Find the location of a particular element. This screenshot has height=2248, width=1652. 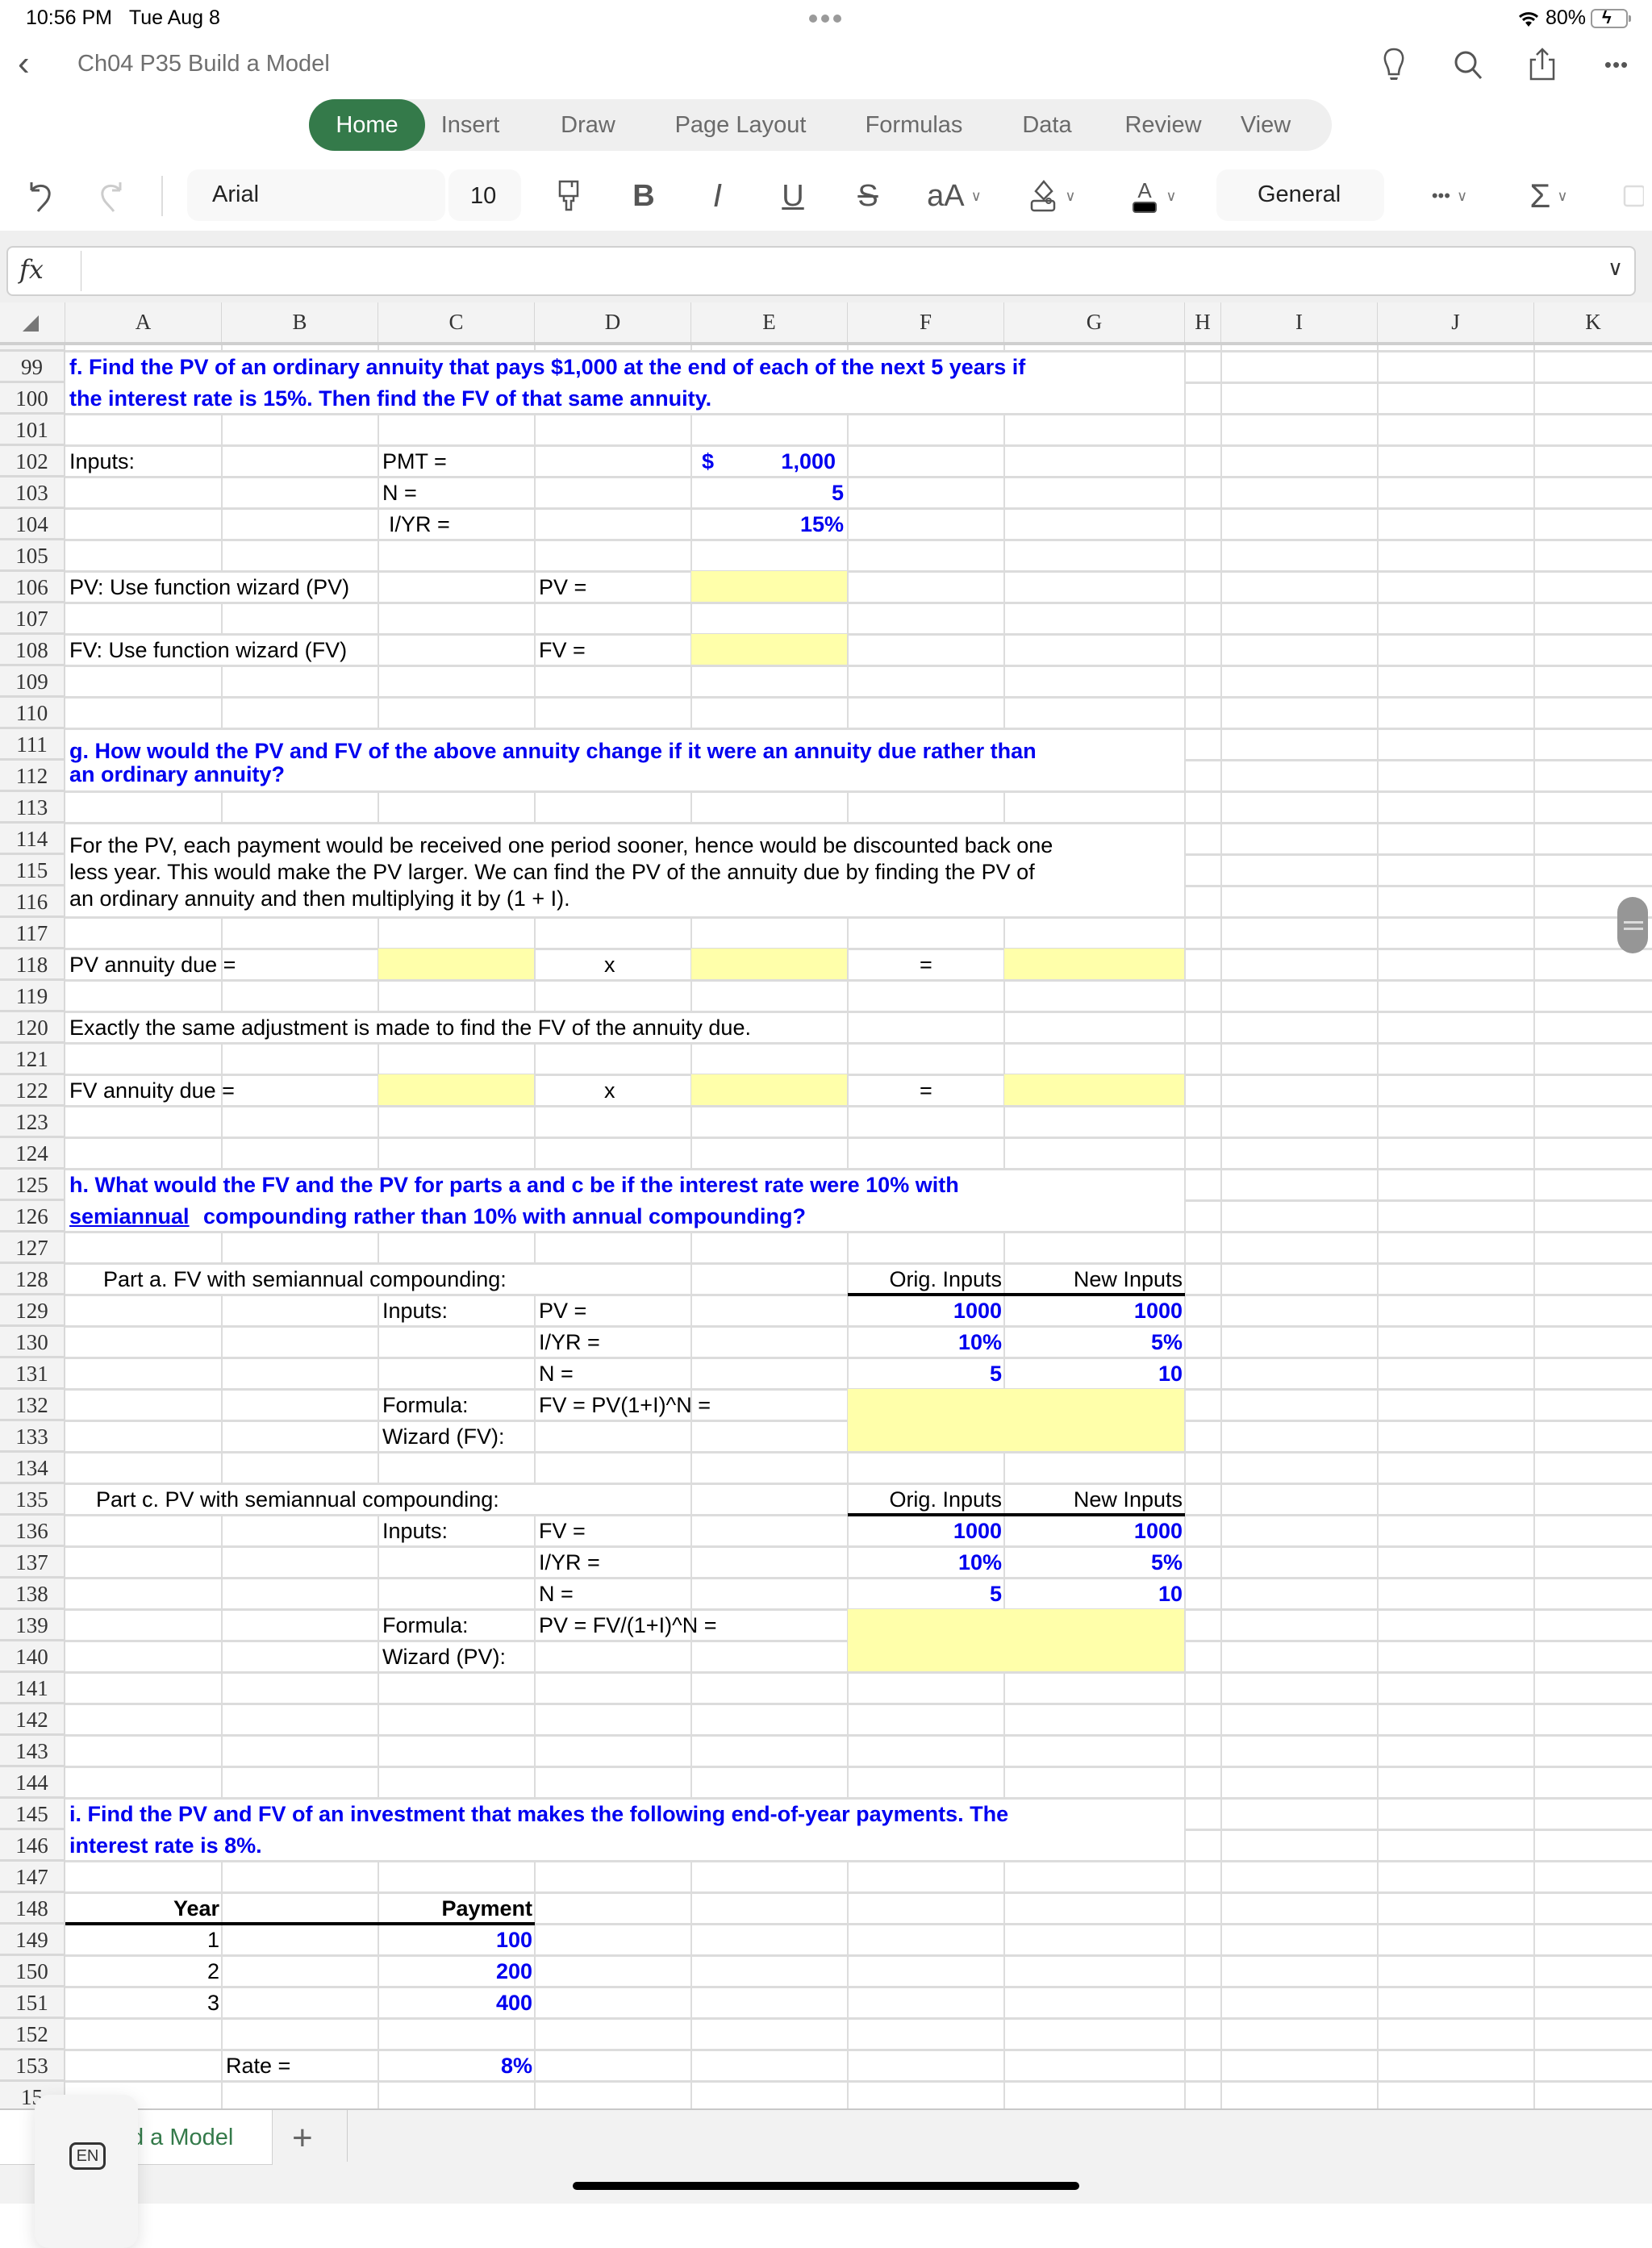

row-header: 123 is located at coordinates (32, 1122).